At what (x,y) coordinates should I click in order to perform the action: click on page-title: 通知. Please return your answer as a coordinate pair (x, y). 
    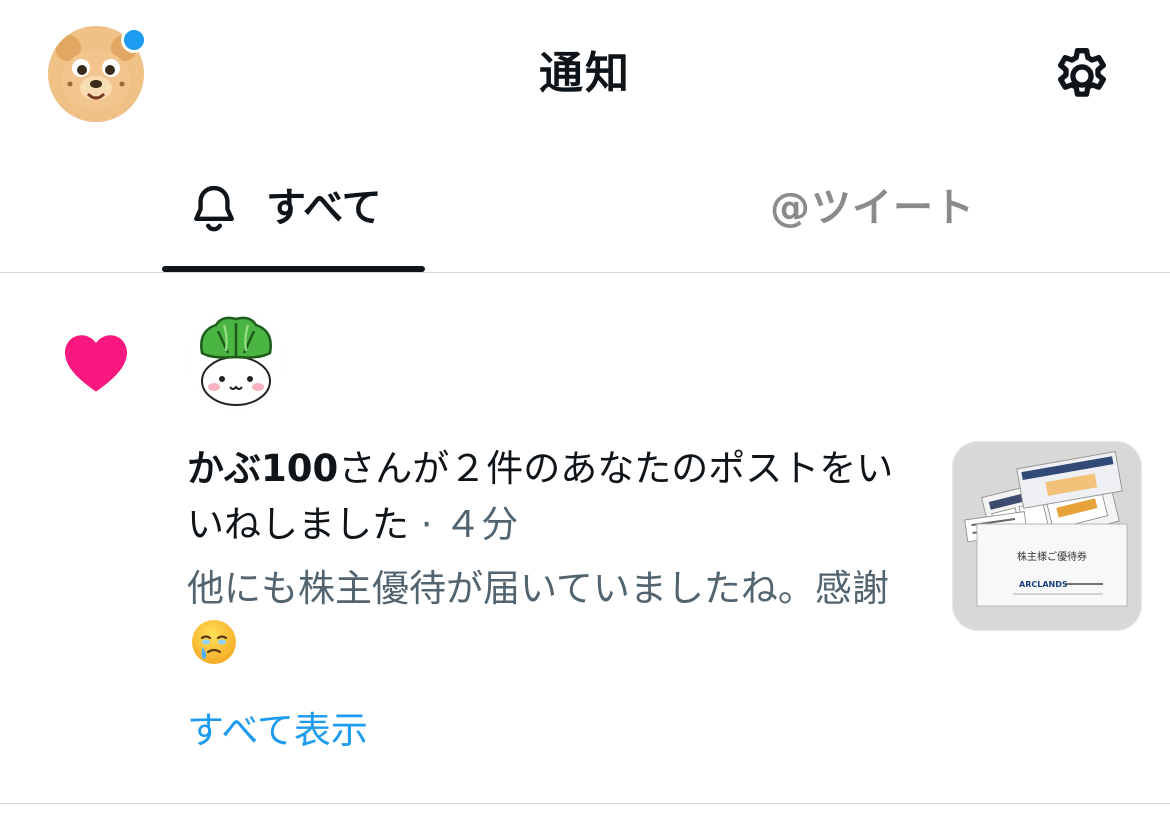
    Looking at the image, I should click on (585, 73).